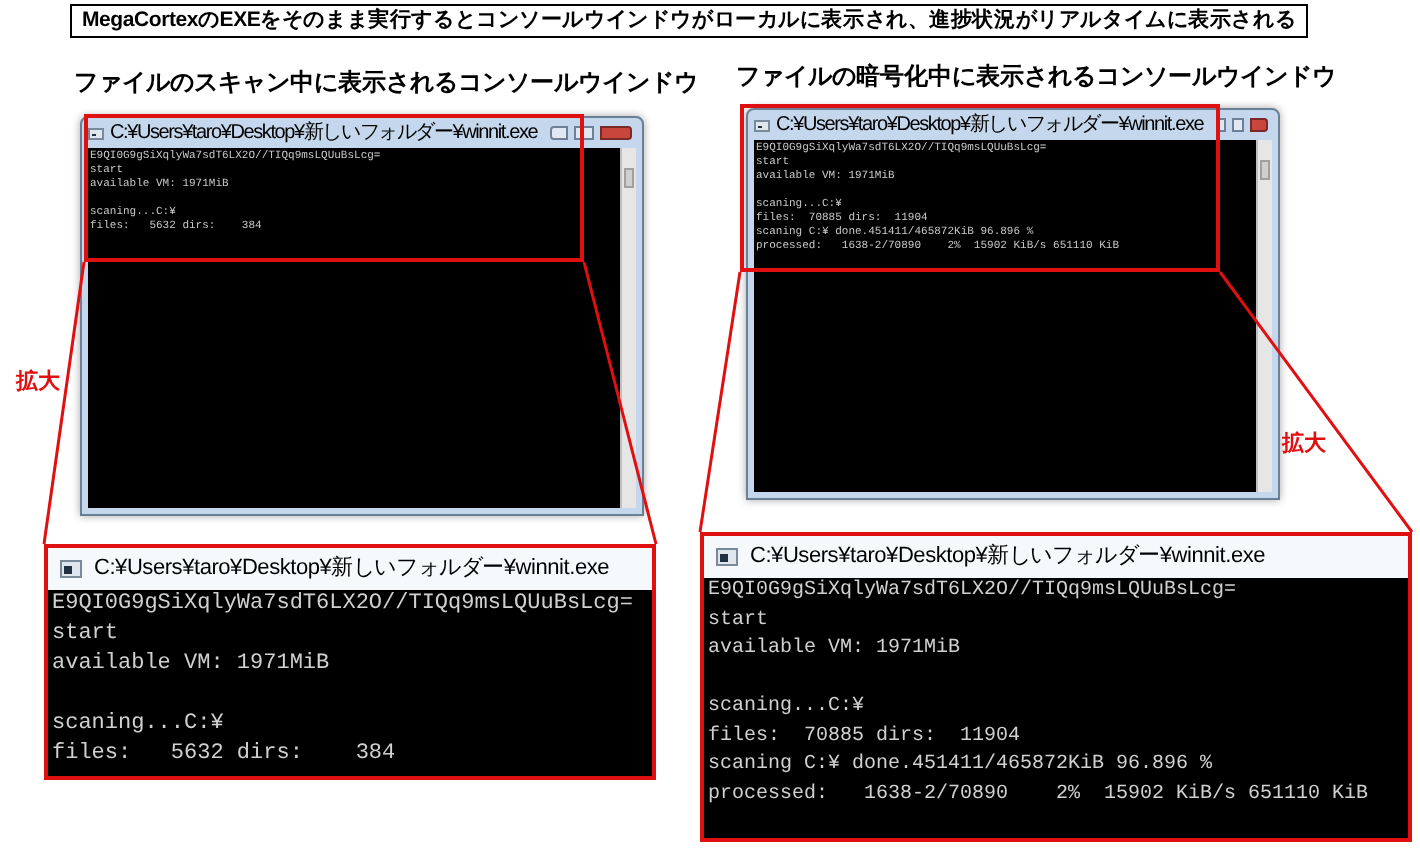 The height and width of the screenshot is (852, 1420). Describe the element at coordinates (1036, 77) in the screenshot. I see `section-heading: ファイルの暗号化中に表示されるコンソールウインドウ` at that location.